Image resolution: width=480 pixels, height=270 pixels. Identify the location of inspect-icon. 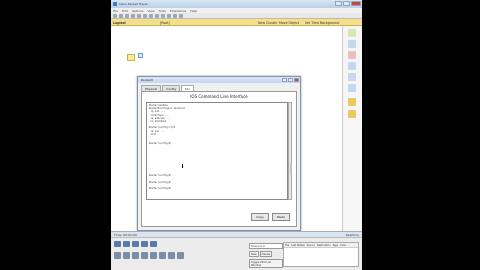
(352, 44).